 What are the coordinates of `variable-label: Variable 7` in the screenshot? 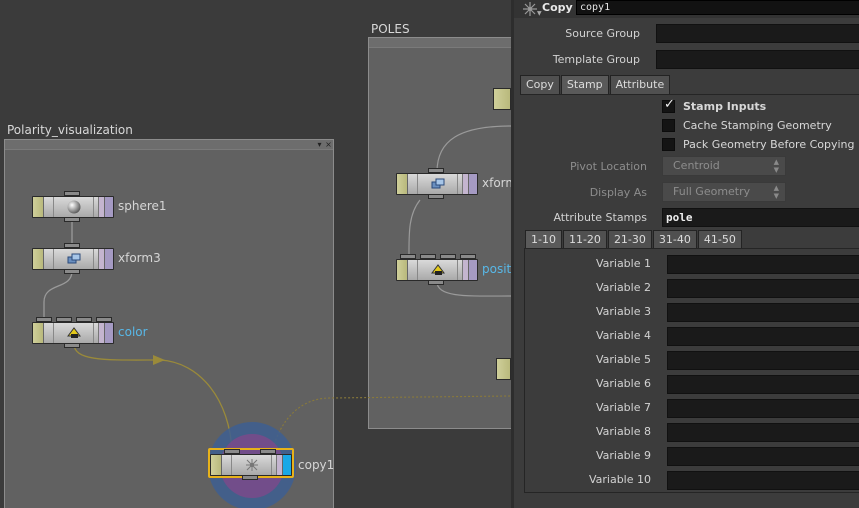 It's located at (623, 407).